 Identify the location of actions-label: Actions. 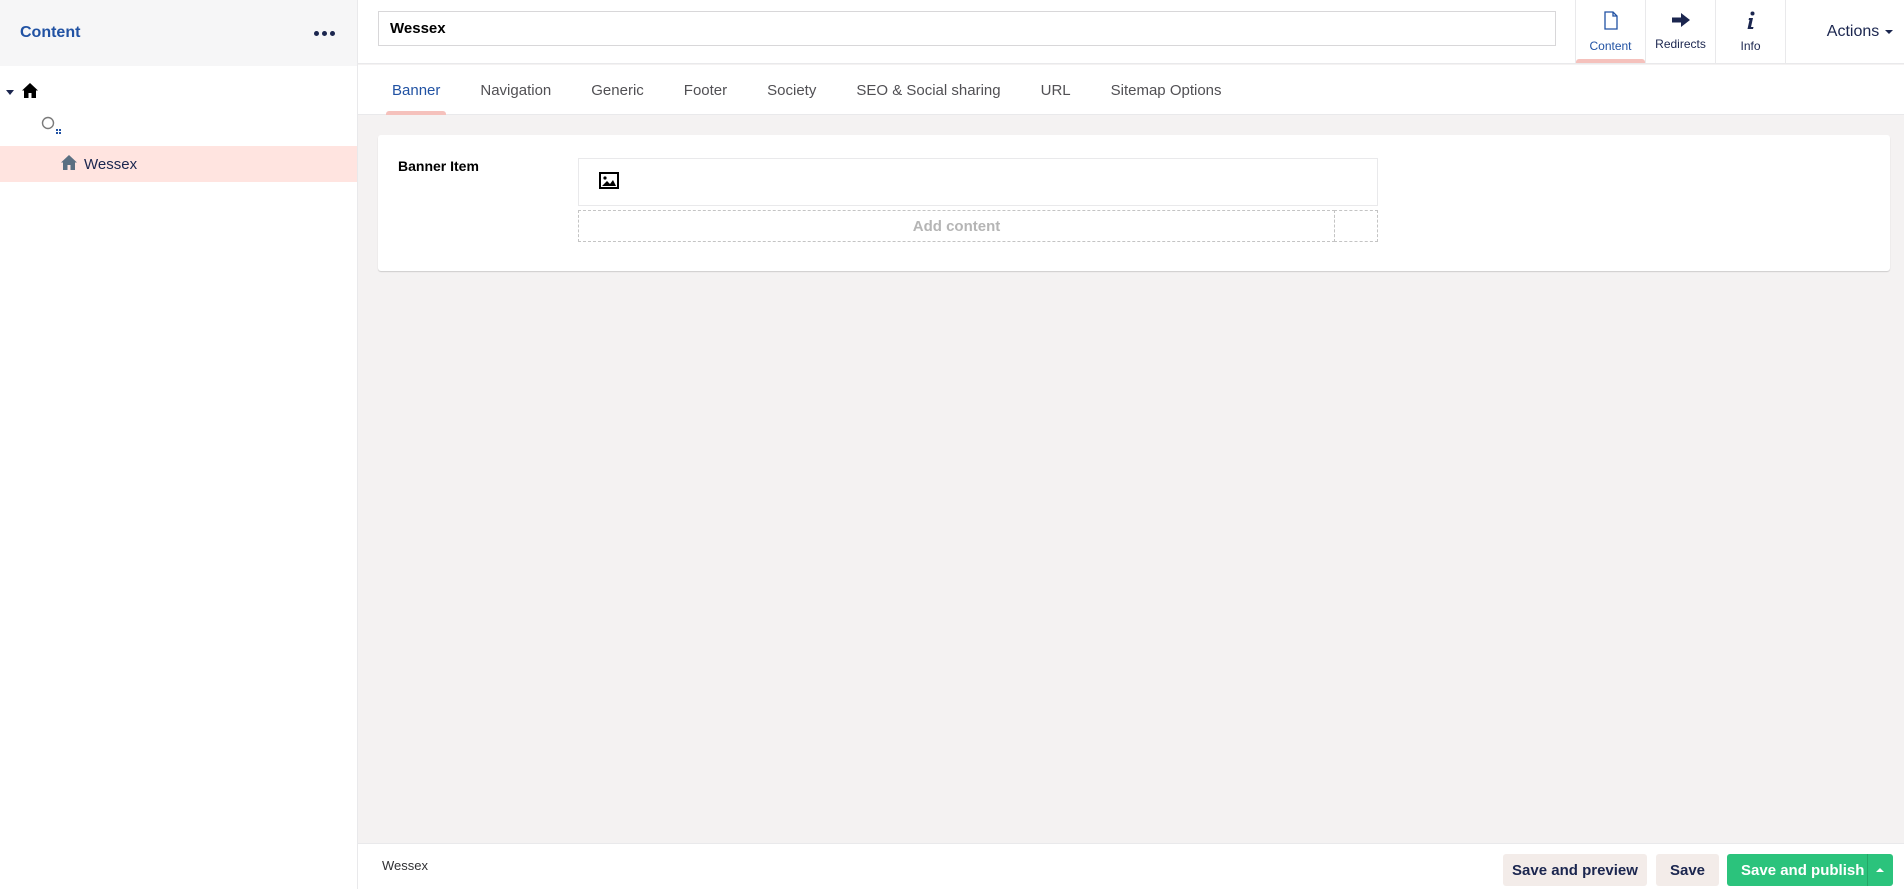
(1853, 31).